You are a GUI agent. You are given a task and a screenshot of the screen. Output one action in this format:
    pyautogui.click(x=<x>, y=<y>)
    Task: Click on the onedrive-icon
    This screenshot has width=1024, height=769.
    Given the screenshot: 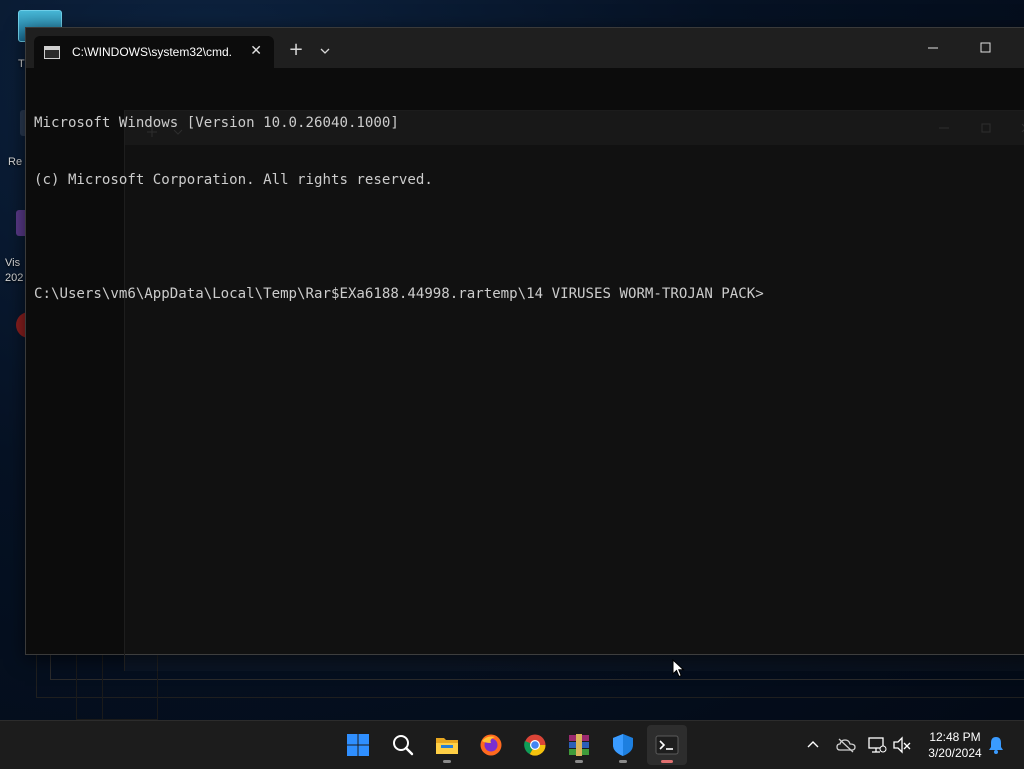 What is the action you would take?
    pyautogui.click(x=846, y=745)
    